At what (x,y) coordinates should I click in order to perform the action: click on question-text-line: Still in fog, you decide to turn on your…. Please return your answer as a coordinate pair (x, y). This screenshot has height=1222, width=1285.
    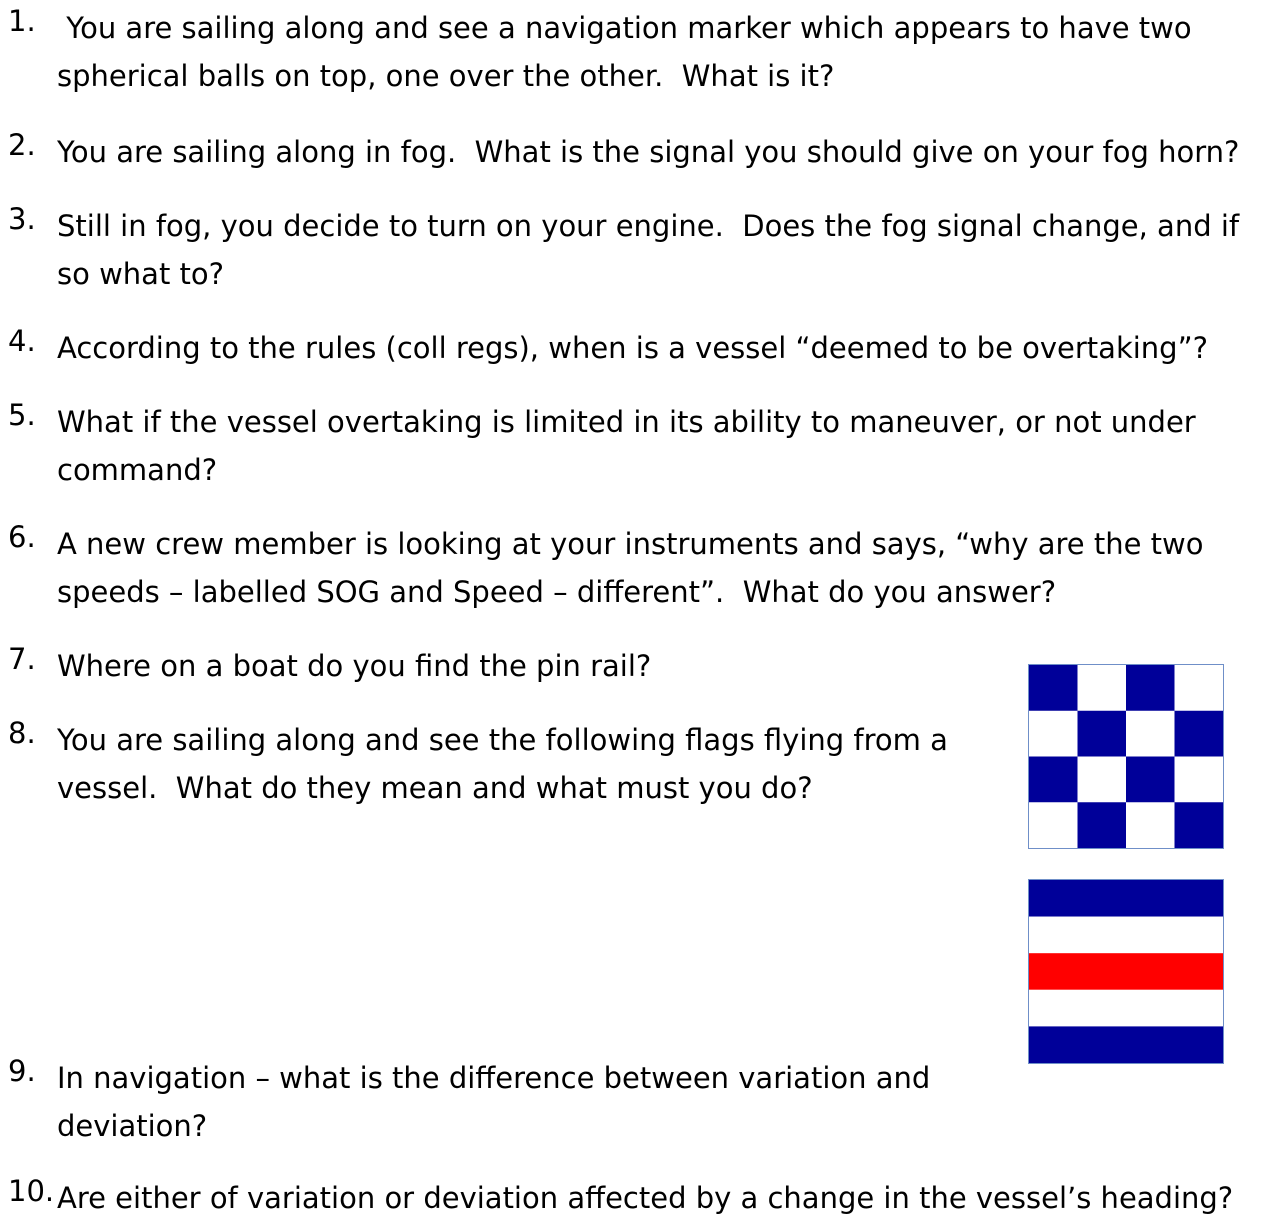
    Looking at the image, I should click on (648, 226).